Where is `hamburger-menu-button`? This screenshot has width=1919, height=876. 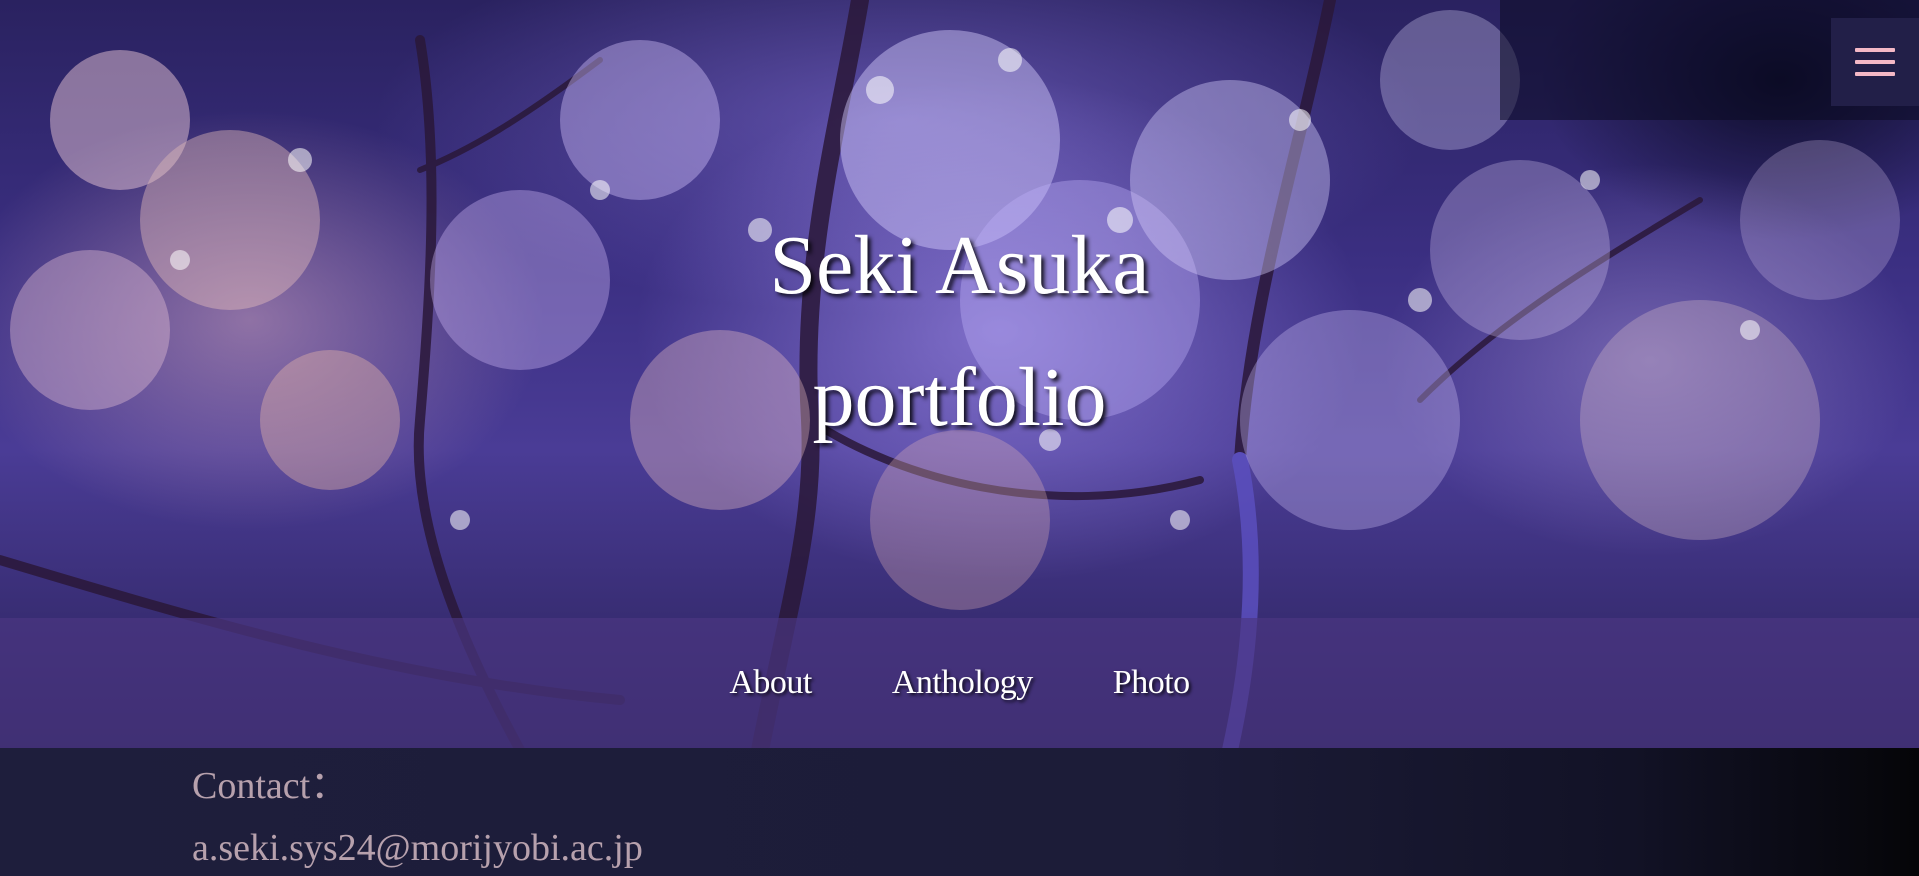 hamburger-menu-button is located at coordinates (1875, 62).